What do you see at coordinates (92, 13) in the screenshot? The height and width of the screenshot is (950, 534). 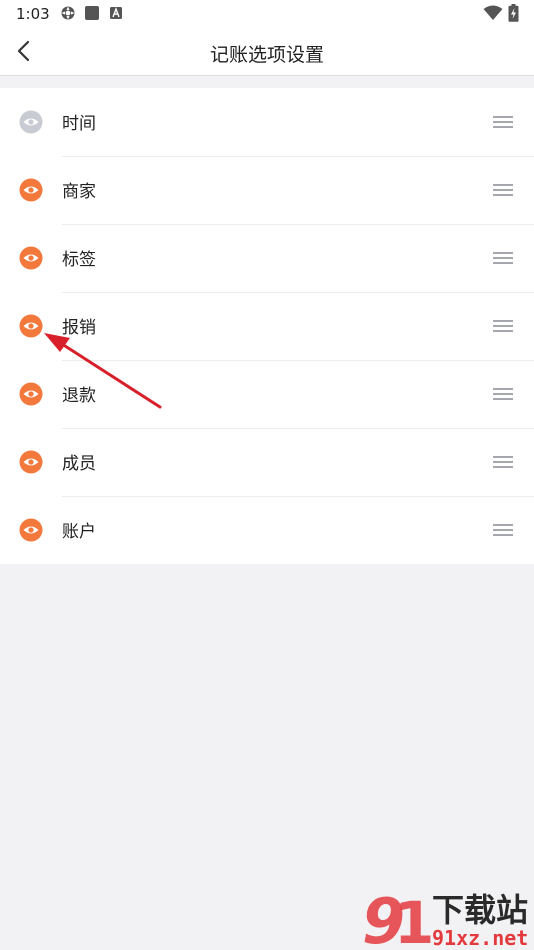 I see `square-notification-icon` at bounding box center [92, 13].